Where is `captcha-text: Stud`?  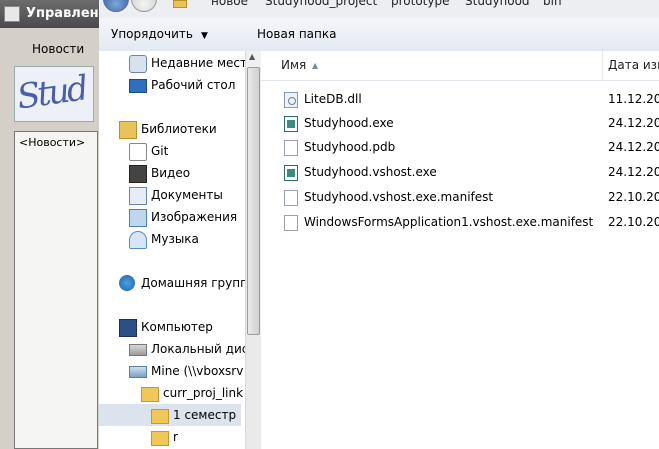 captcha-text: Stud is located at coordinates (51, 93).